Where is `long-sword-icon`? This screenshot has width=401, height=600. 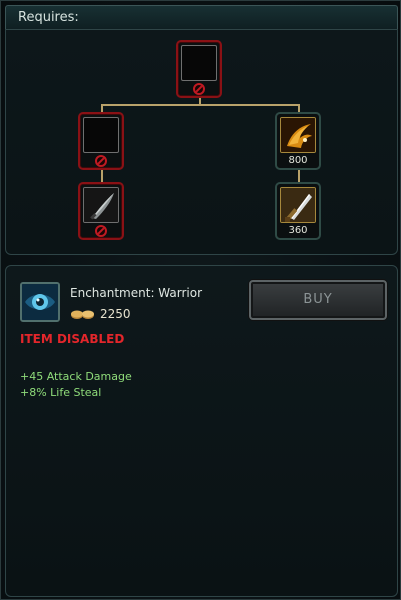 long-sword-icon is located at coordinates (298, 205).